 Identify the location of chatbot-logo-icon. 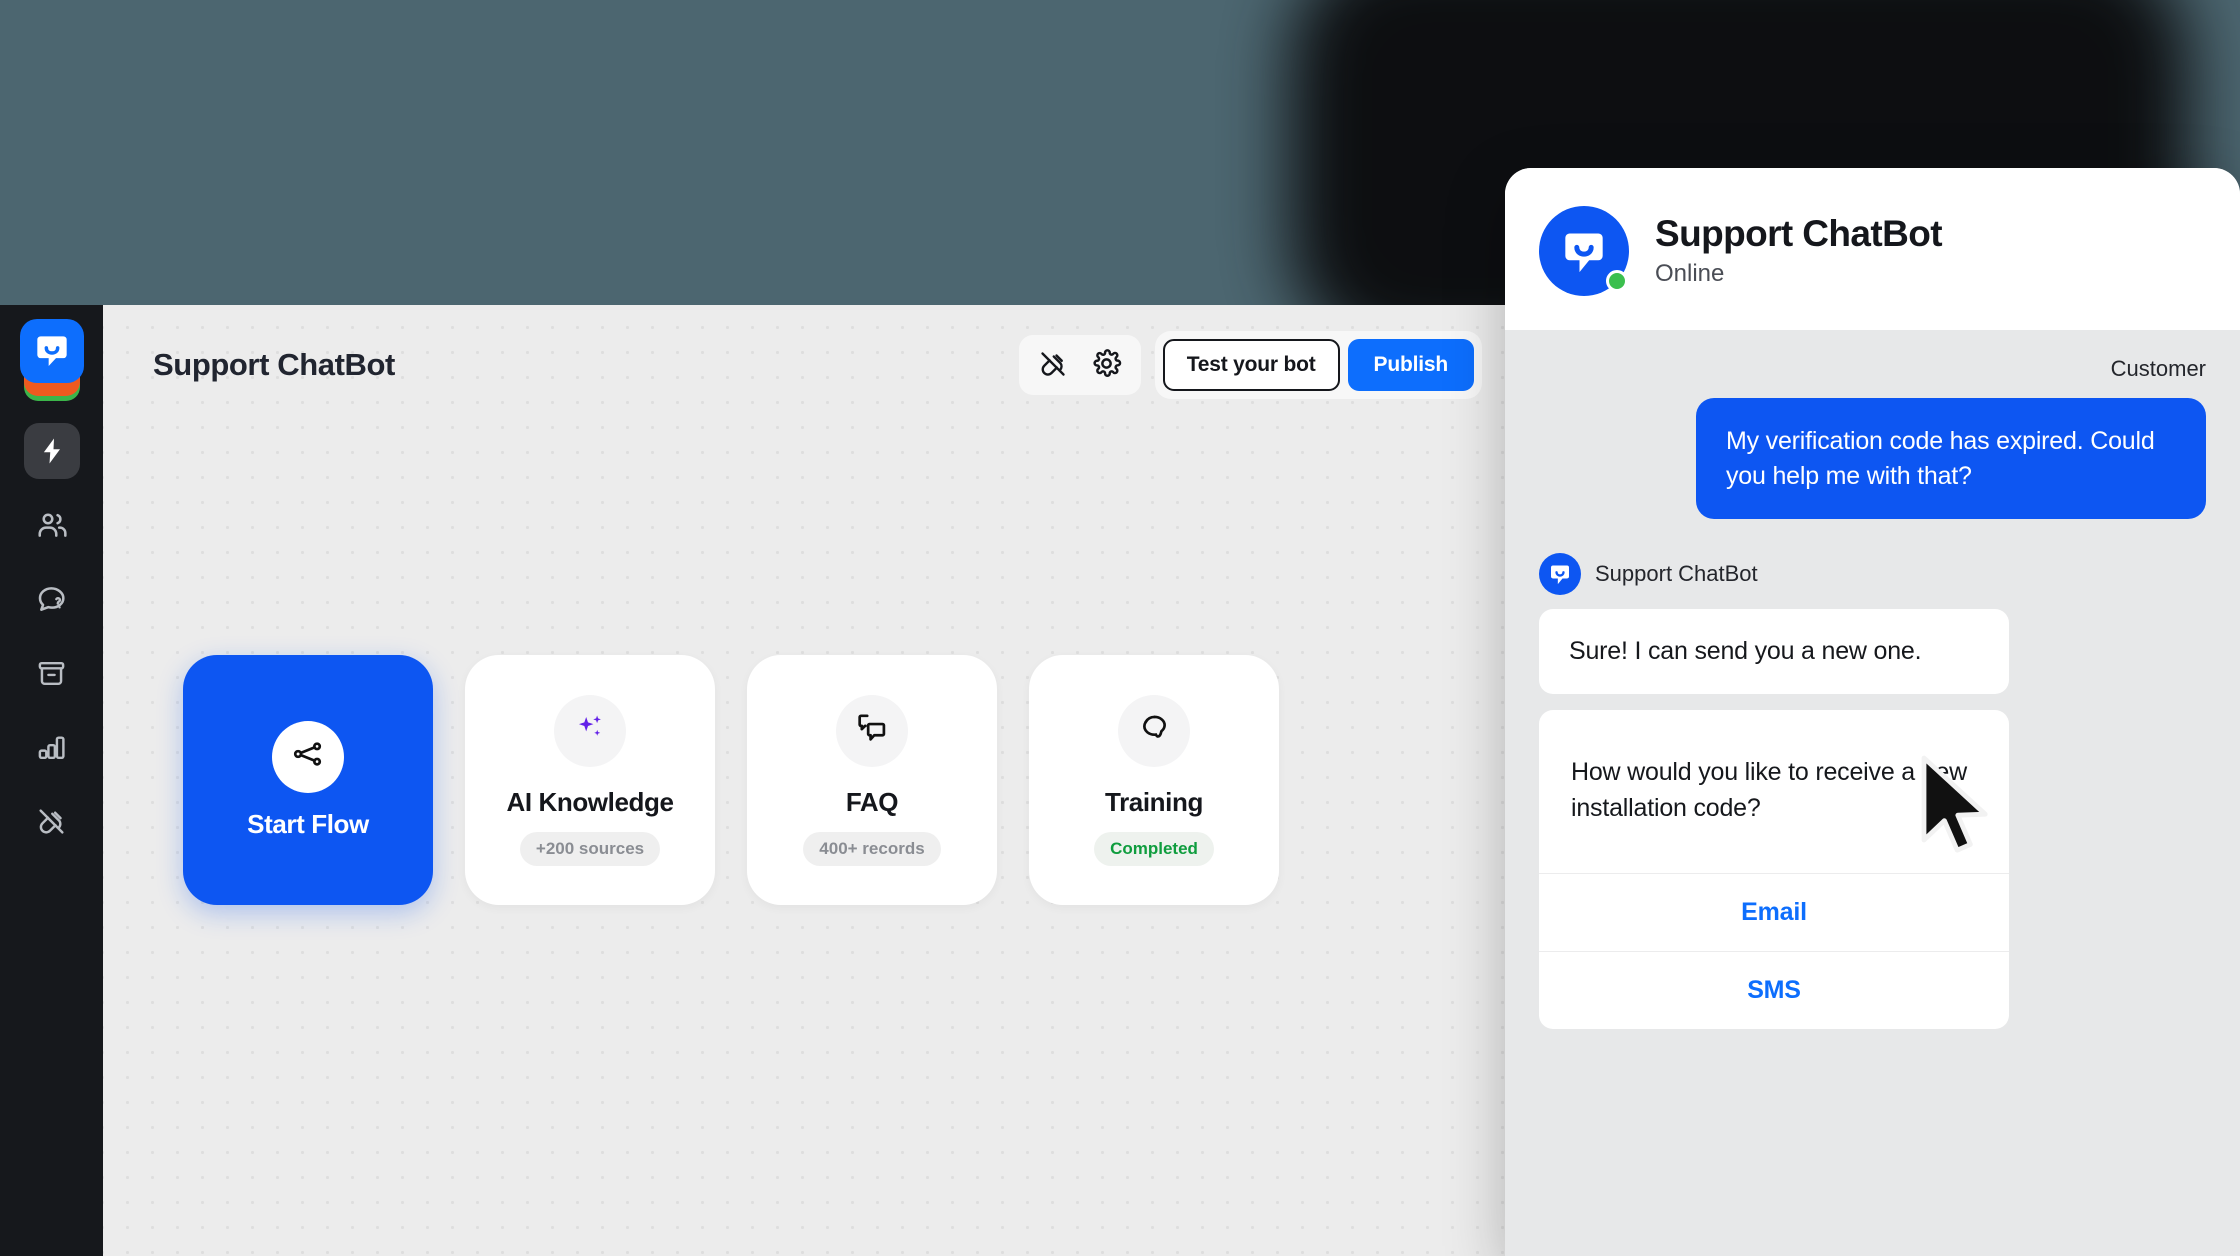
(51, 351).